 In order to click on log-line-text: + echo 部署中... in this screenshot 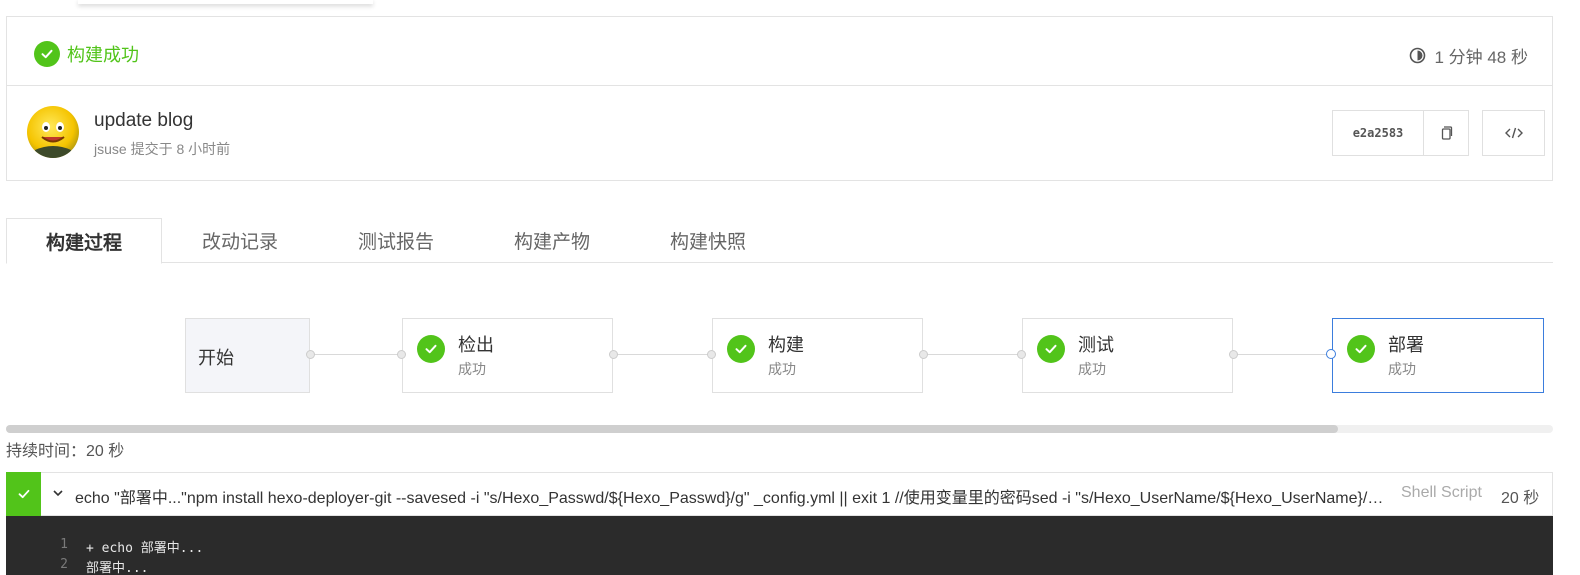, I will do `click(145, 548)`.